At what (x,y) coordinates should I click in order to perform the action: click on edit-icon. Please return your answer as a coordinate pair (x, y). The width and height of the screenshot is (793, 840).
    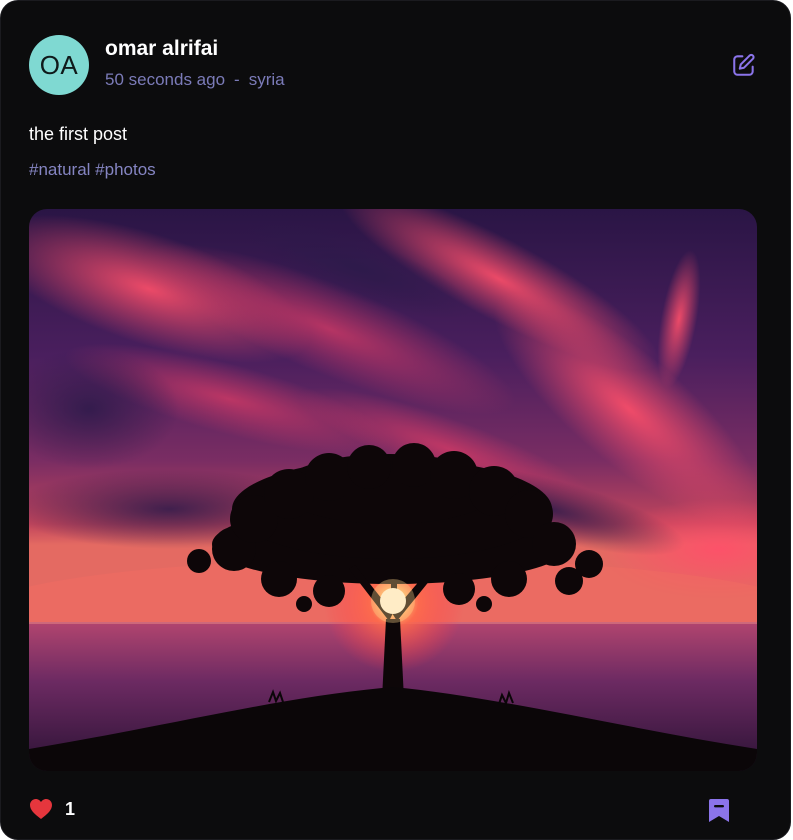
    Looking at the image, I should click on (744, 64).